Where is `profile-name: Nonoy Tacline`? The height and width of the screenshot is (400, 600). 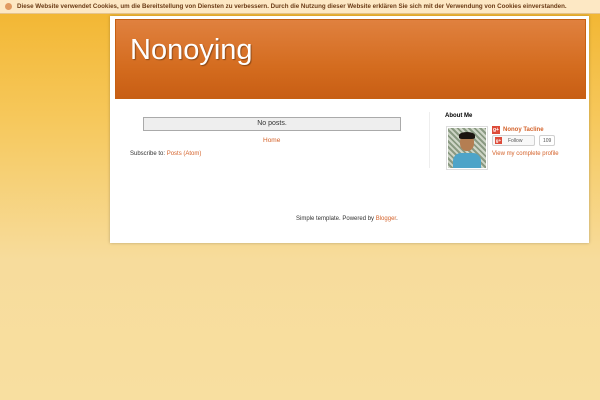 profile-name: Nonoy Tacline is located at coordinates (523, 130).